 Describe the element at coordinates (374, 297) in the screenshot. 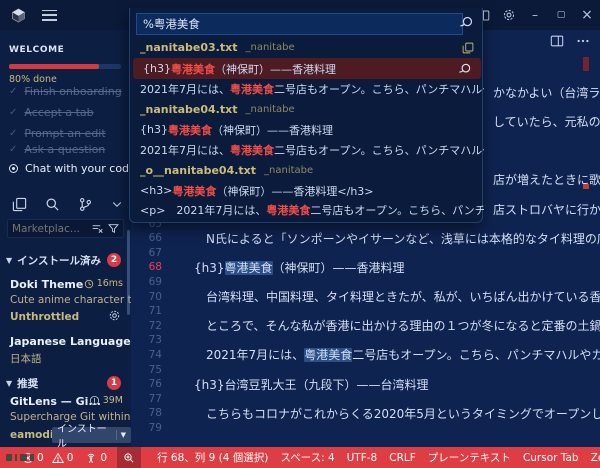

I see `code-line: 70 台湾料理、中国料理、タイ料理ときたが、私が、いちばん出かけている香港（` at that location.